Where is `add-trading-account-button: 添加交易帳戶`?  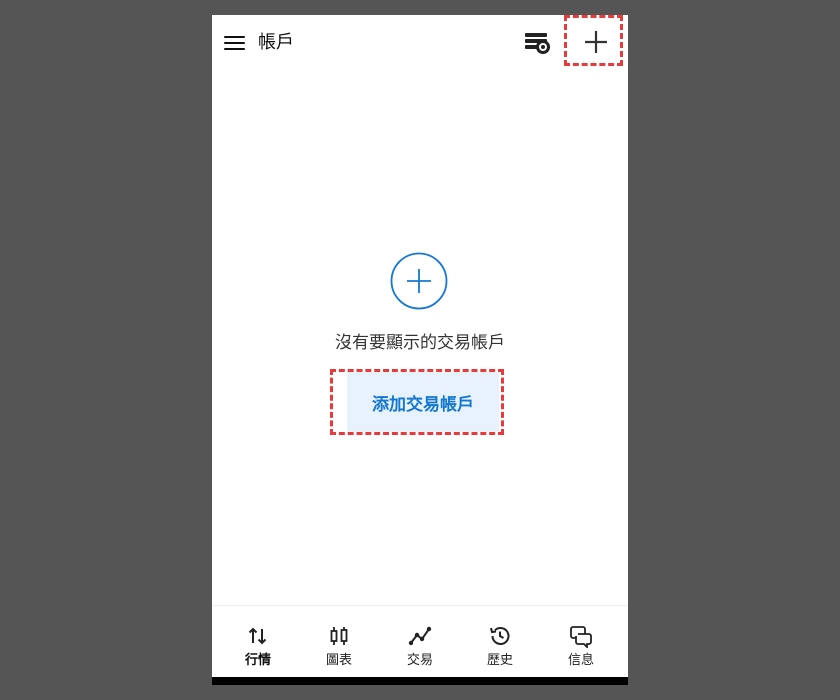 add-trading-account-button: 添加交易帳戶 is located at coordinates (423, 402).